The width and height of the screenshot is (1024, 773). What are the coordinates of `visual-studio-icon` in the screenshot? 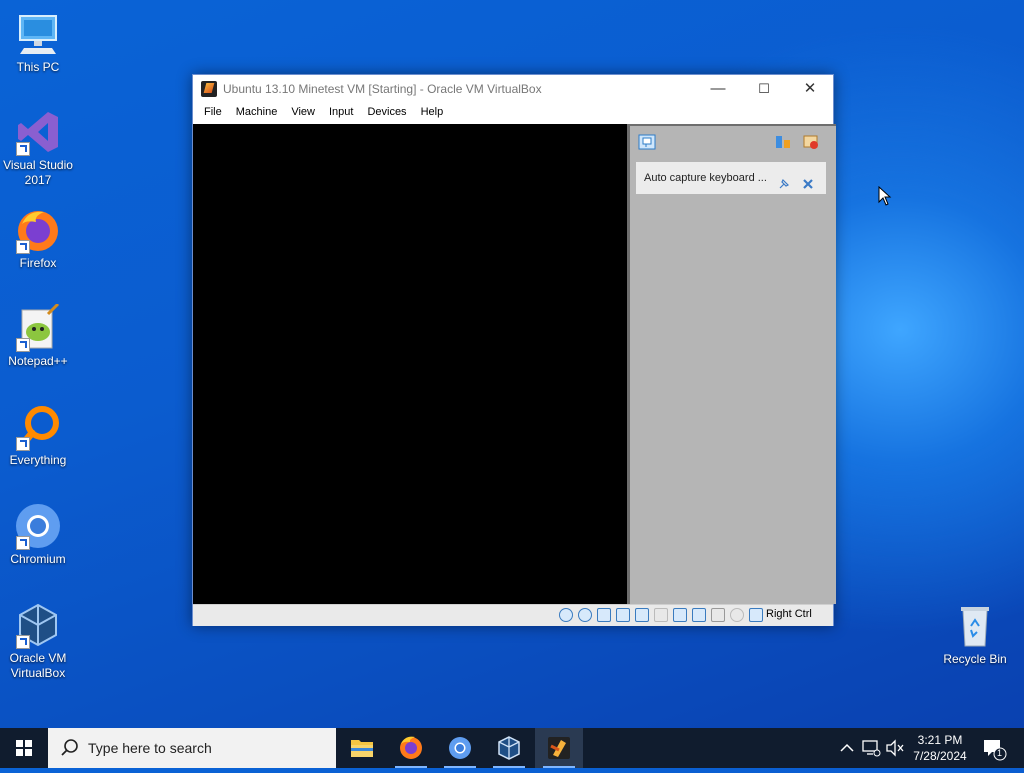 It's located at (38, 132).